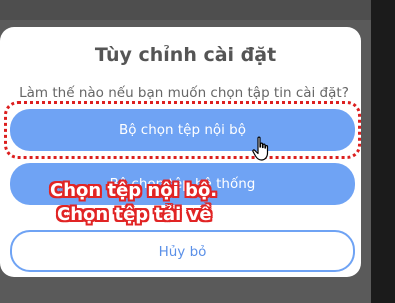  I want to click on cancel-button: Hủy bỏ, so click(182, 251).